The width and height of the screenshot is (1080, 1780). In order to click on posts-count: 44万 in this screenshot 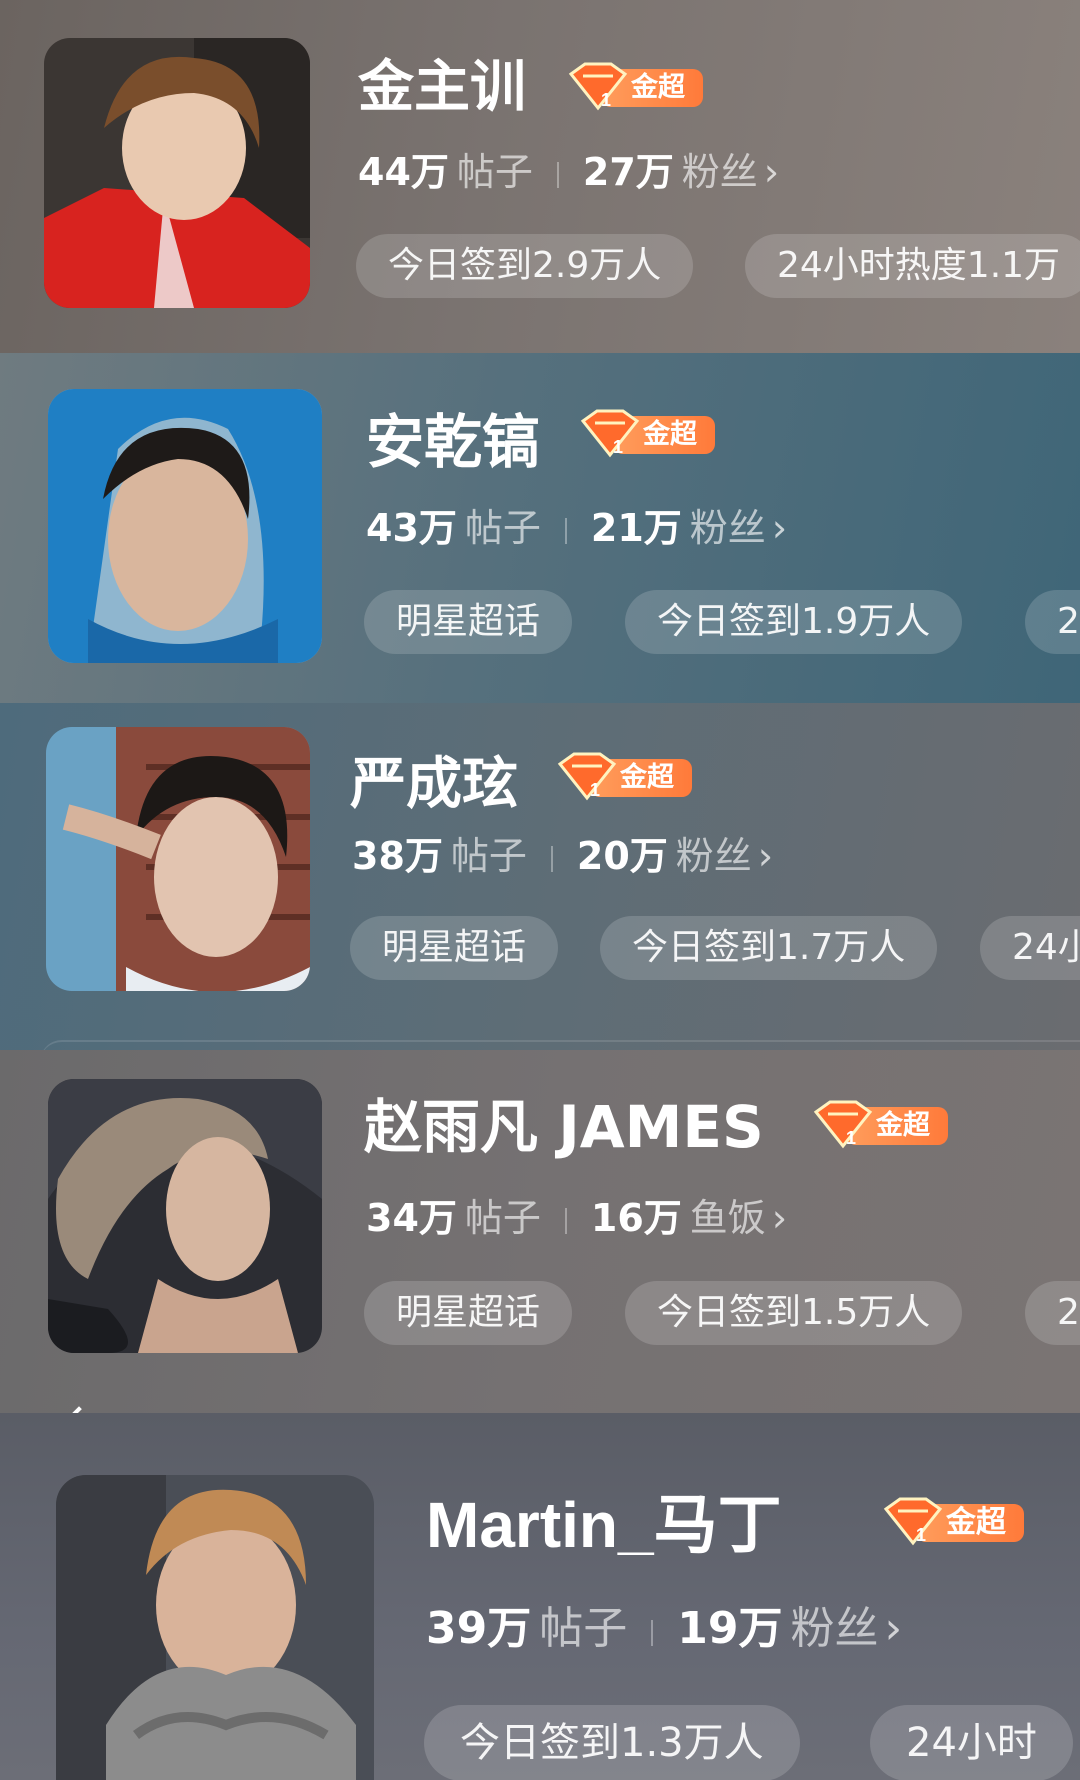, I will do `click(403, 172)`.